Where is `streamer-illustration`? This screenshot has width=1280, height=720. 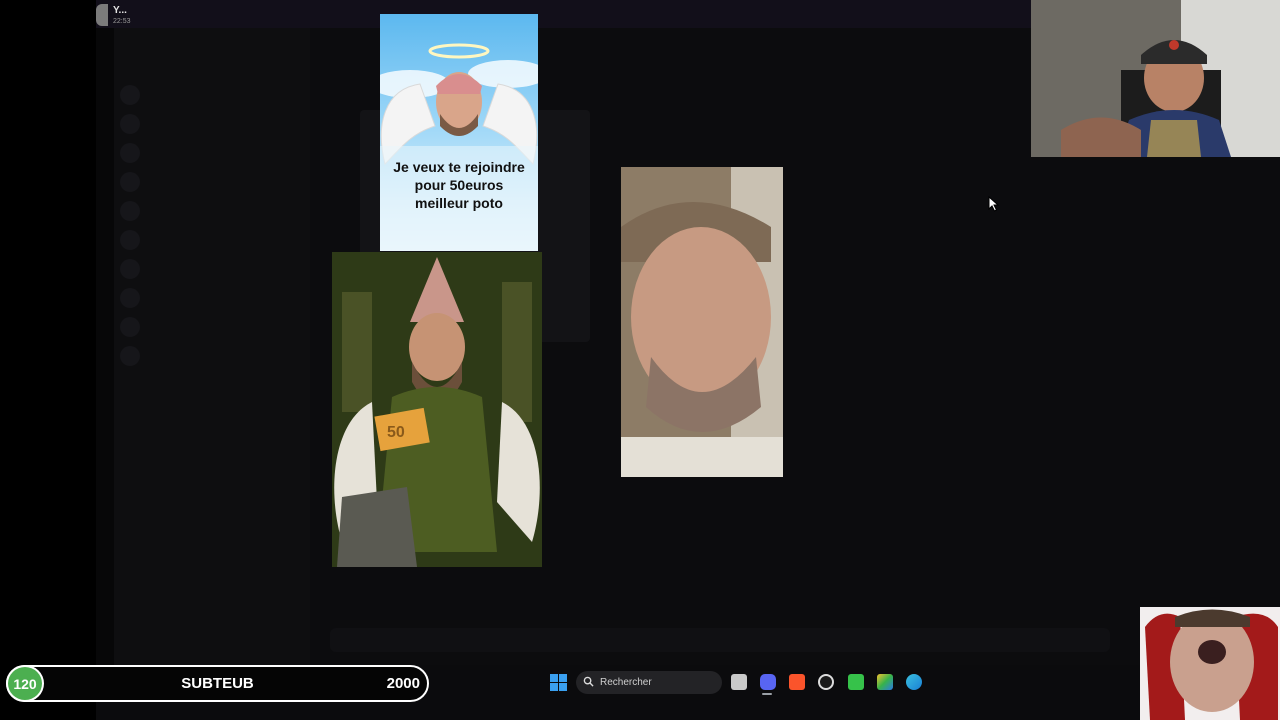 streamer-illustration is located at coordinates (1155, 78).